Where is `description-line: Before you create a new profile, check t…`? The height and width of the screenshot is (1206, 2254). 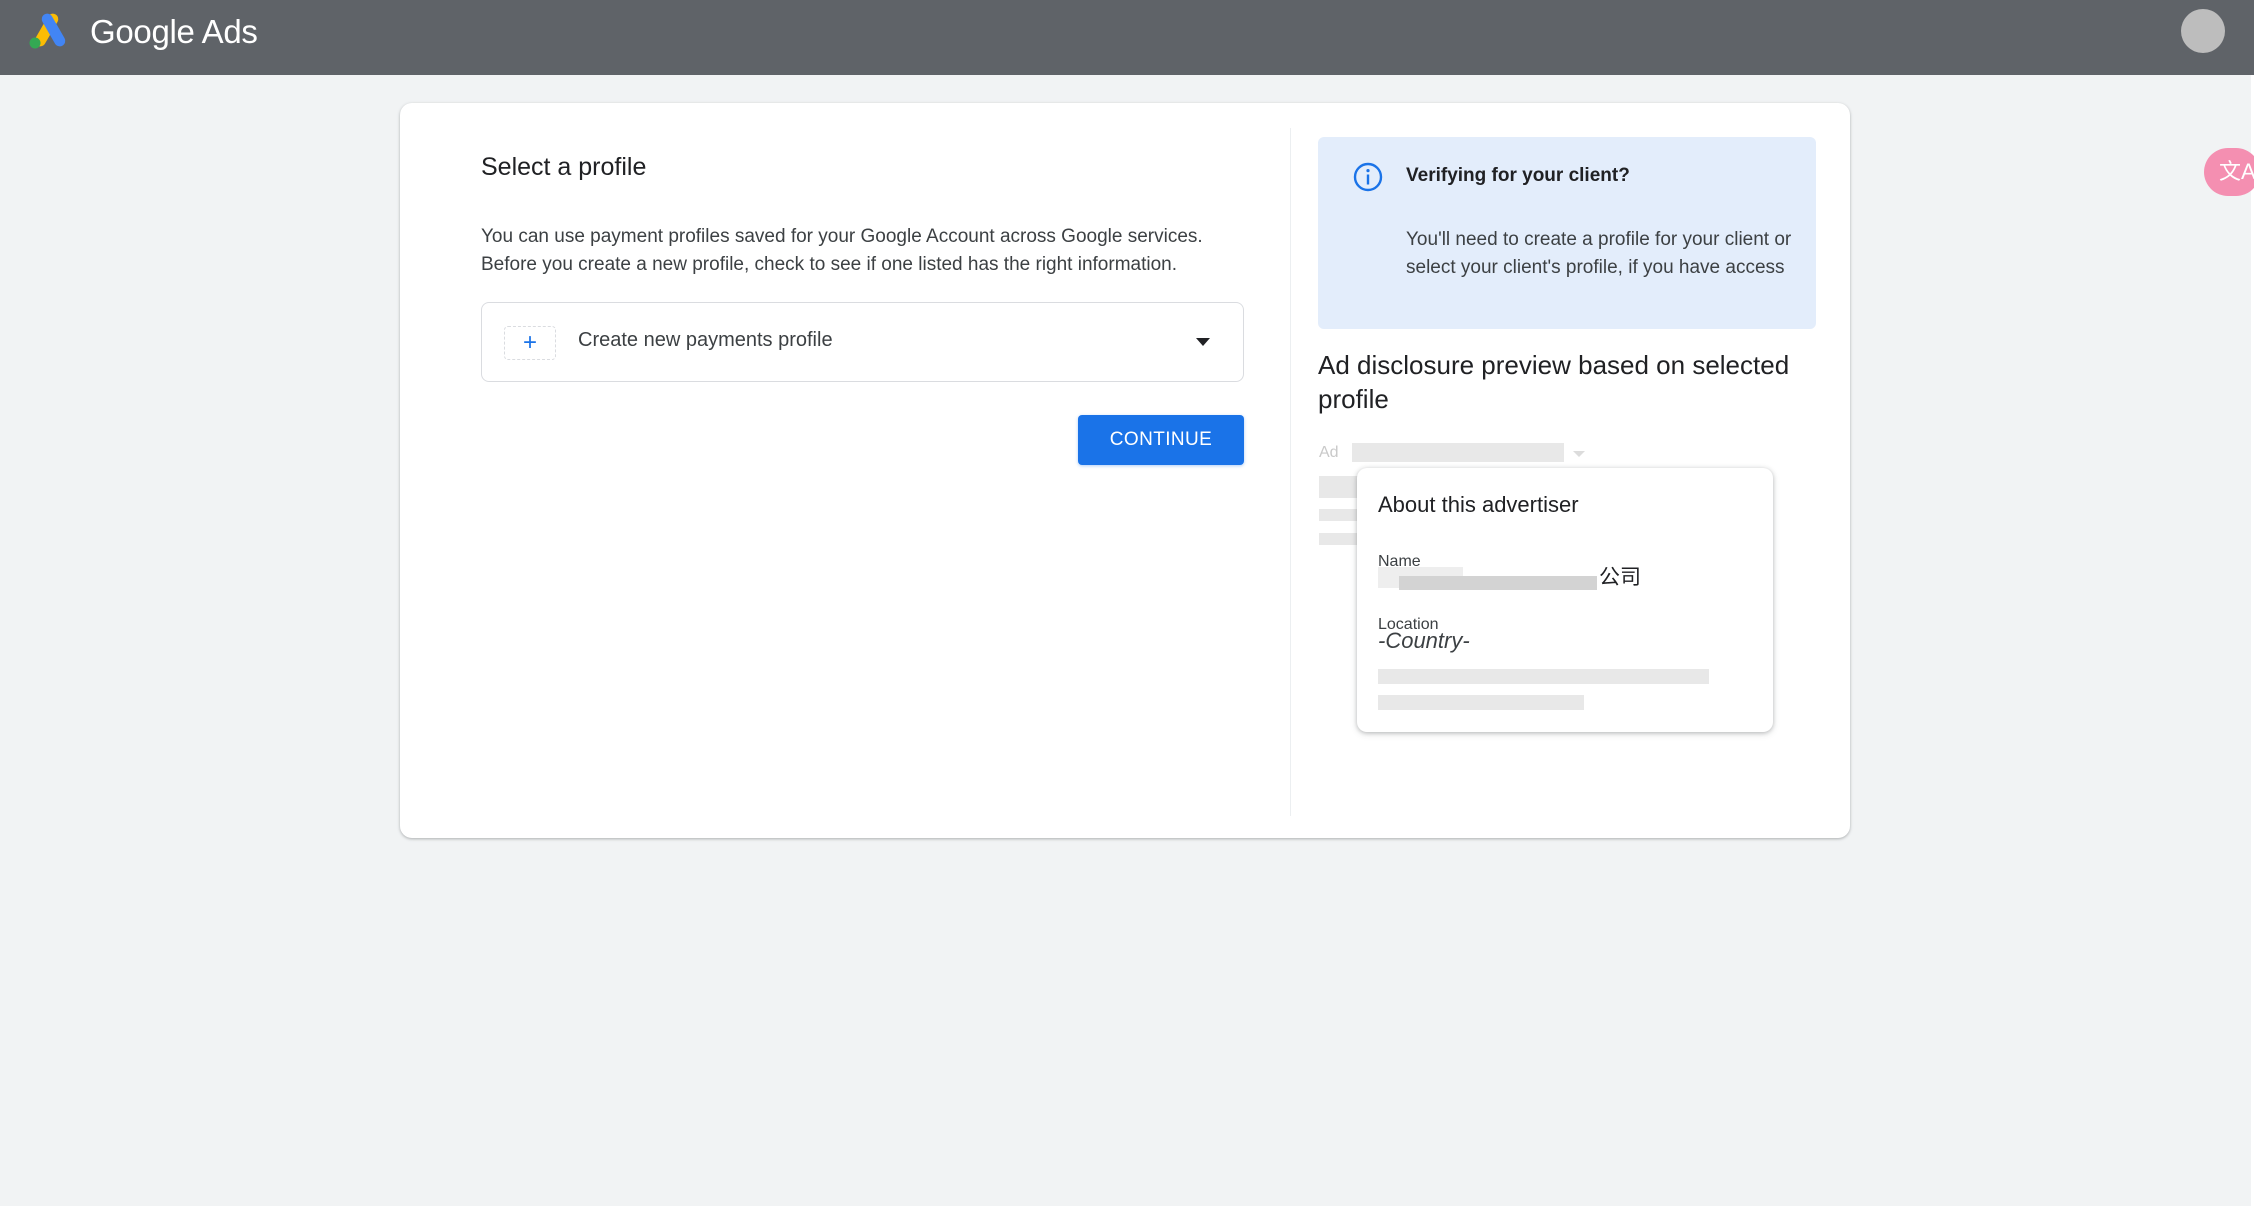 description-line: Before you create a new profile, check t… is located at coordinates (829, 264).